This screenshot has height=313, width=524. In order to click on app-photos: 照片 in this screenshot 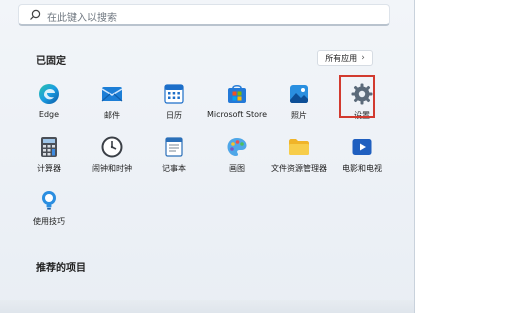, I will do `click(299, 103)`.